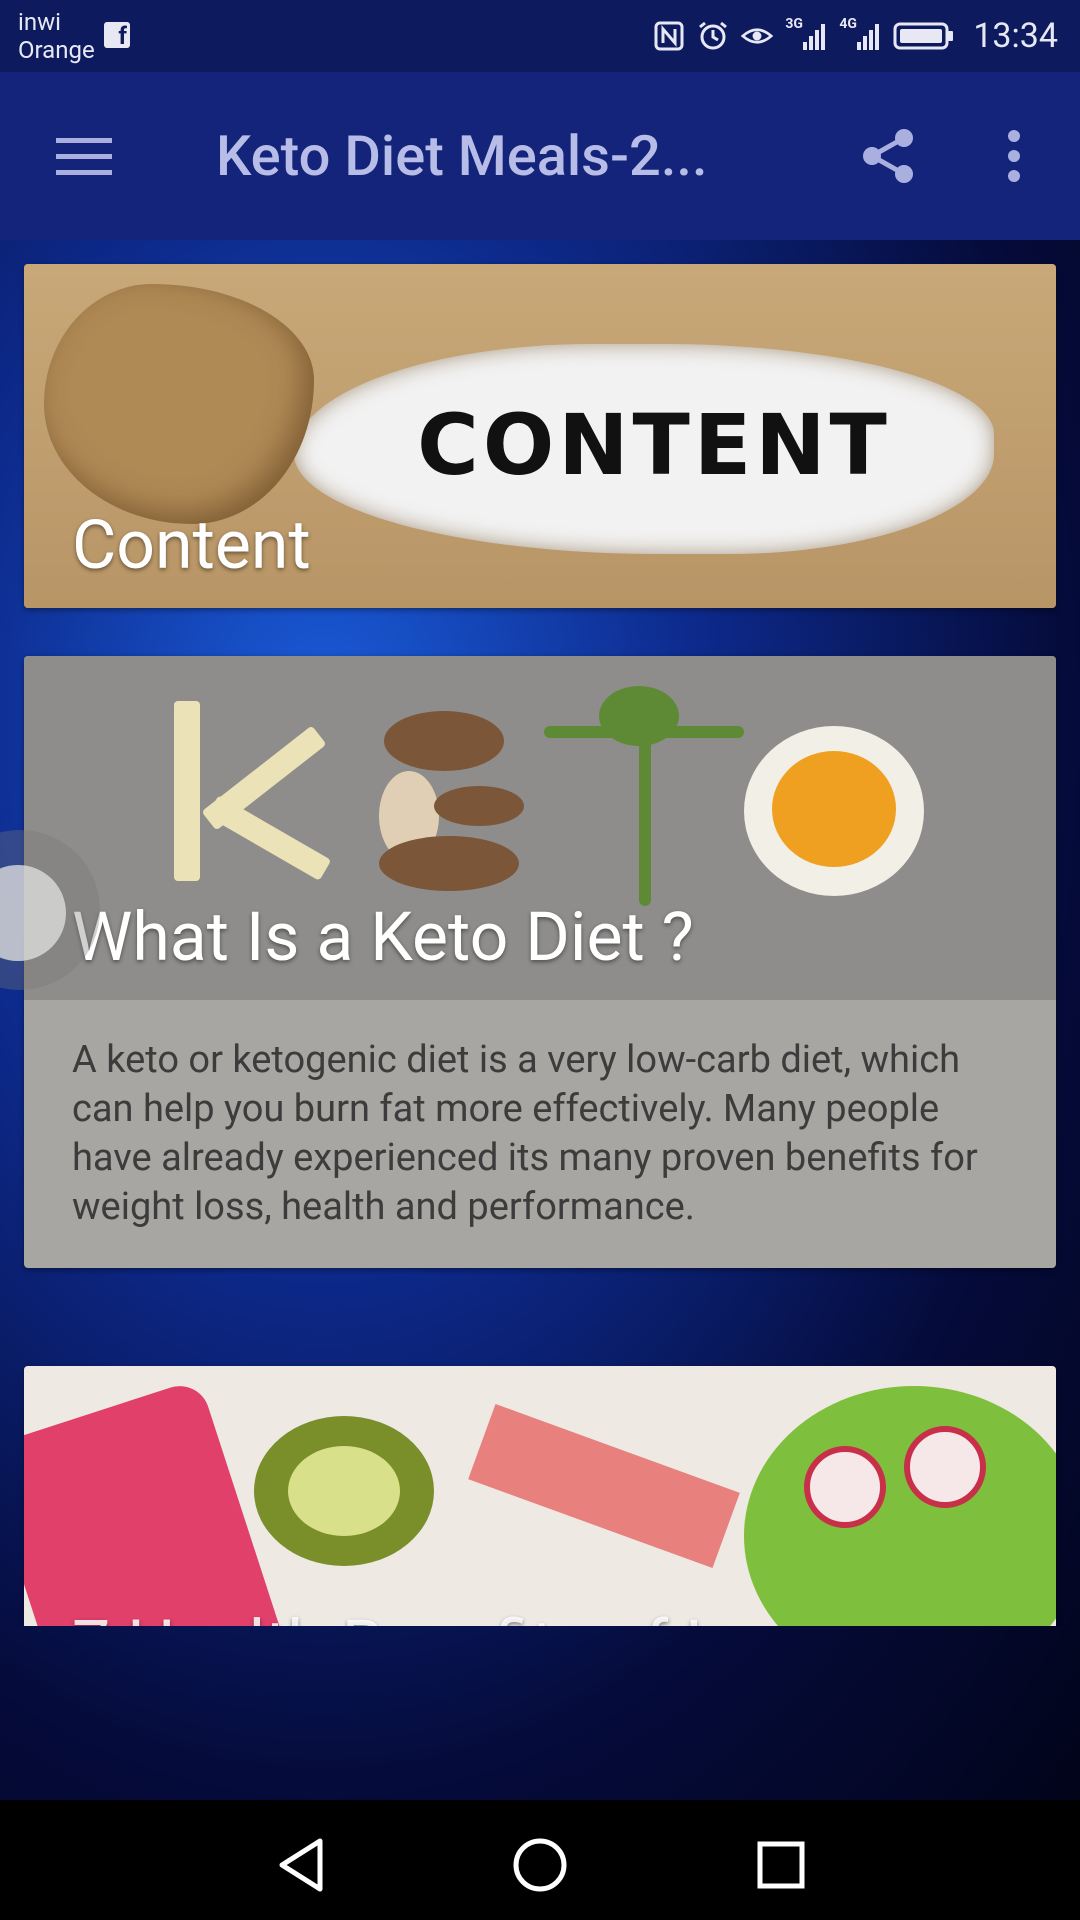 The image size is (1080, 1920). I want to click on recents-square-icon, so click(781, 1865).